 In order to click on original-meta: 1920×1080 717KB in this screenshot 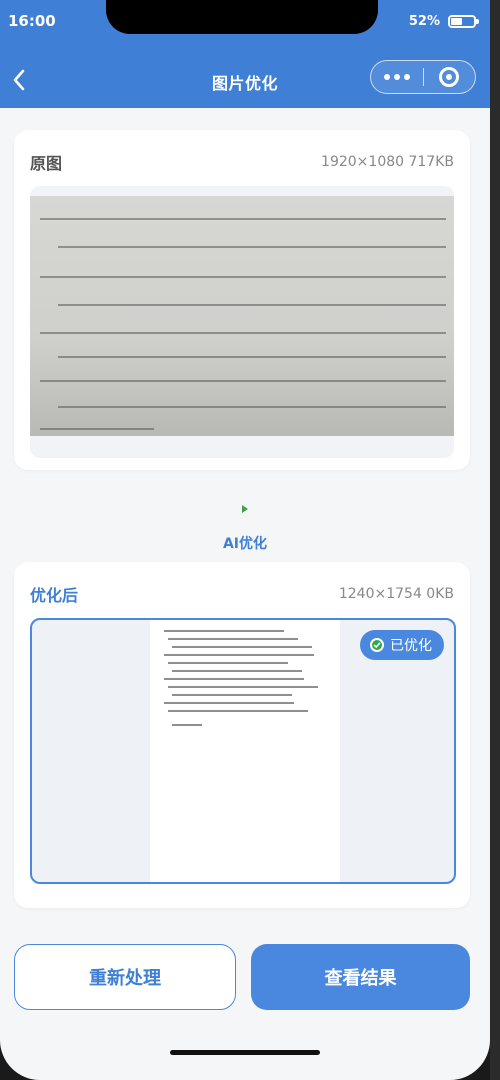, I will do `click(387, 162)`.